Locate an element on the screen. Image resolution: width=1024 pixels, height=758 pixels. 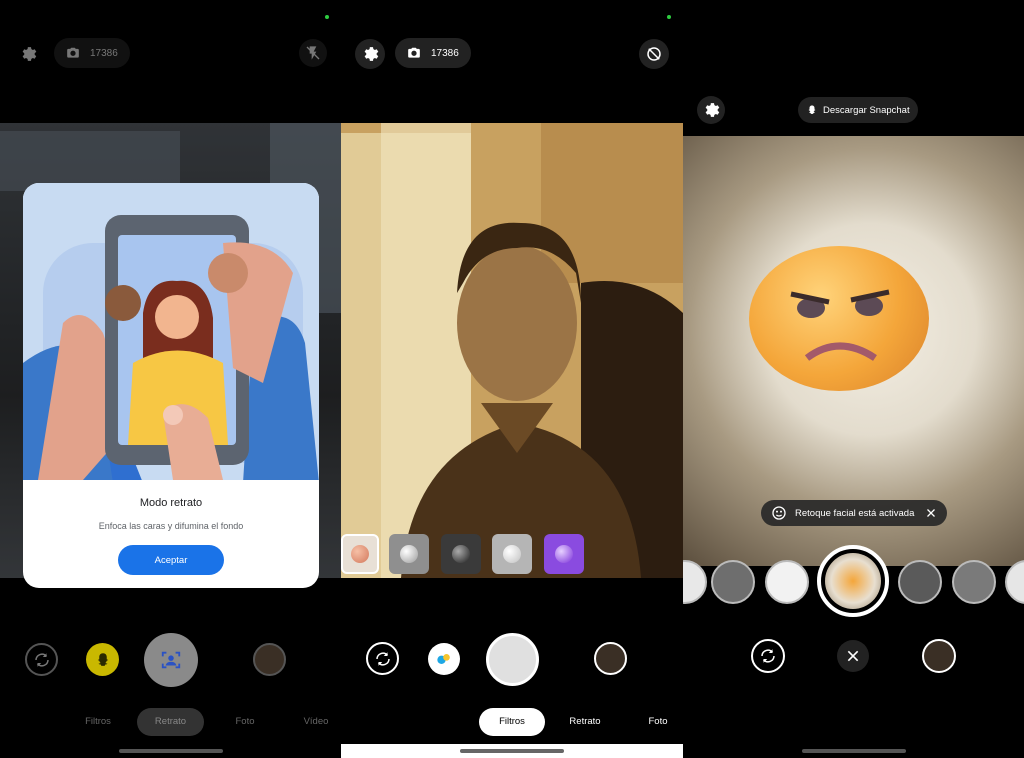
google-lens-button is located at coordinates (444, 659).